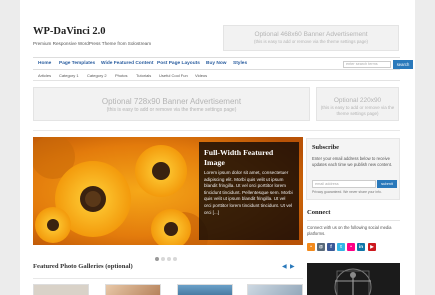  What do you see at coordinates (403, 64) in the screenshot?
I see `search-button: search` at bounding box center [403, 64].